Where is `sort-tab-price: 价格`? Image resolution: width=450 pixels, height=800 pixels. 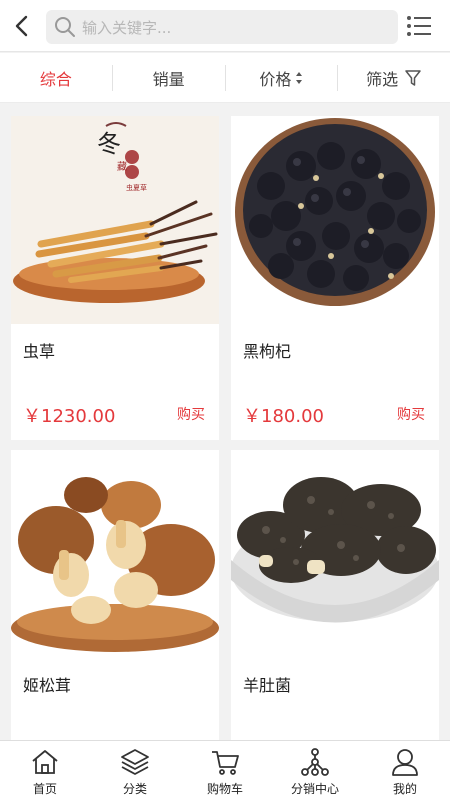 sort-tab-price: 价格 is located at coordinates (281, 77).